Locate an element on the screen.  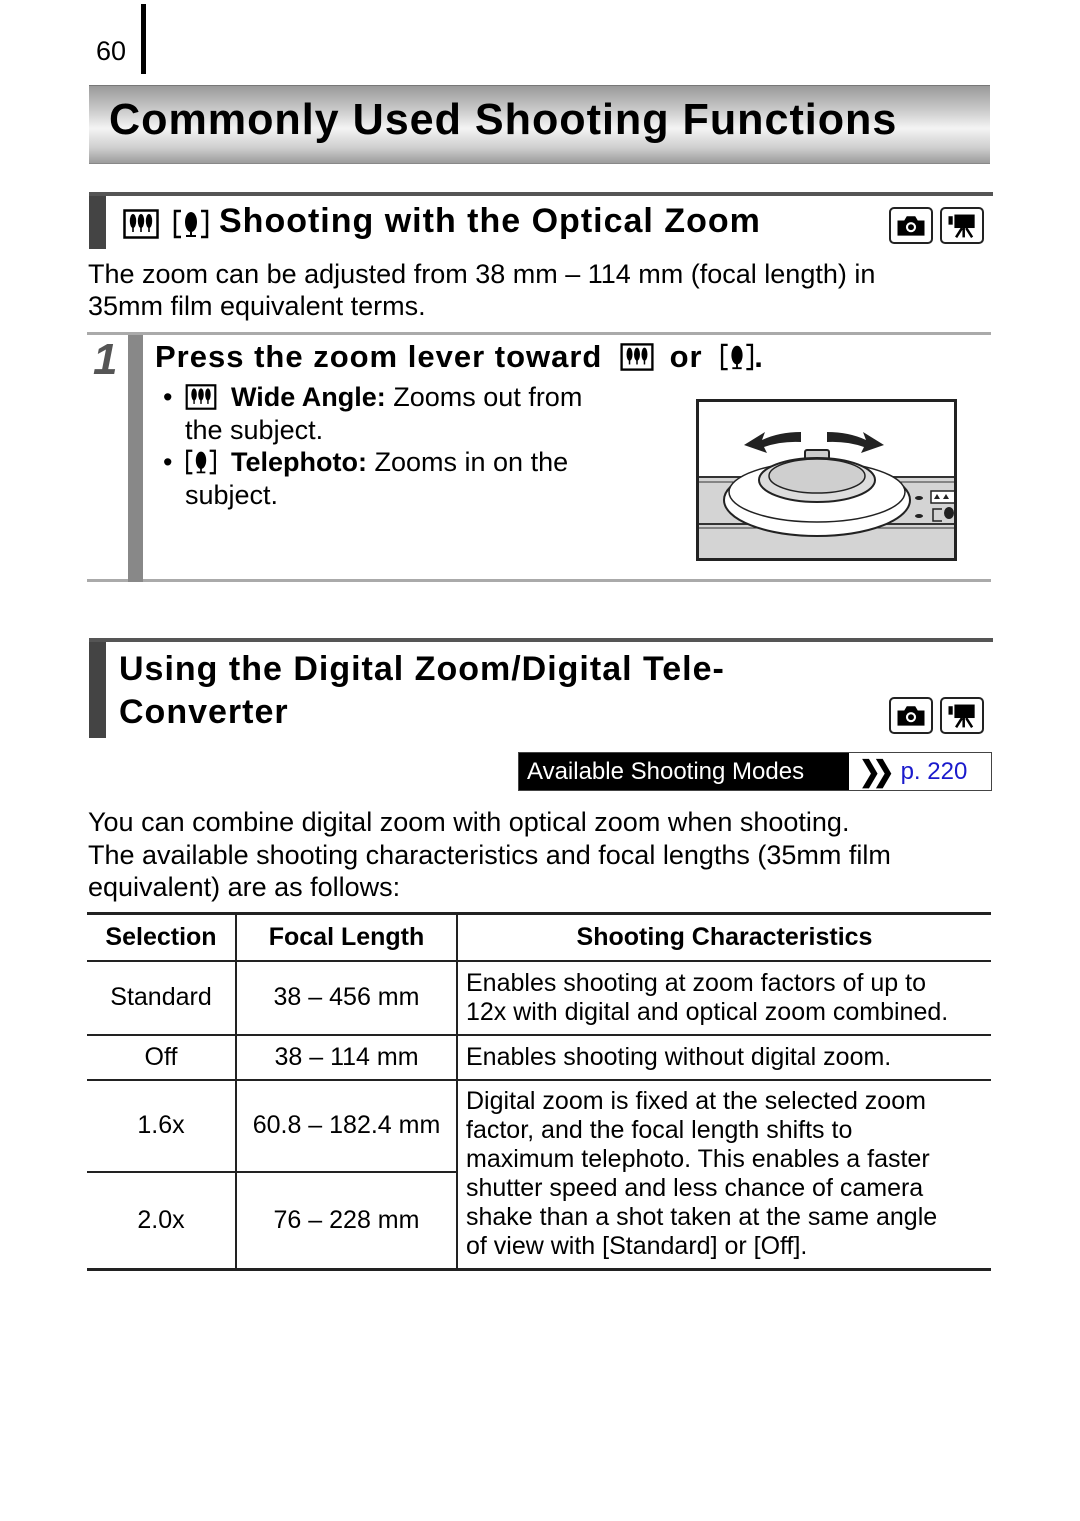
step-number: 1 is located at coordinates (105, 359).